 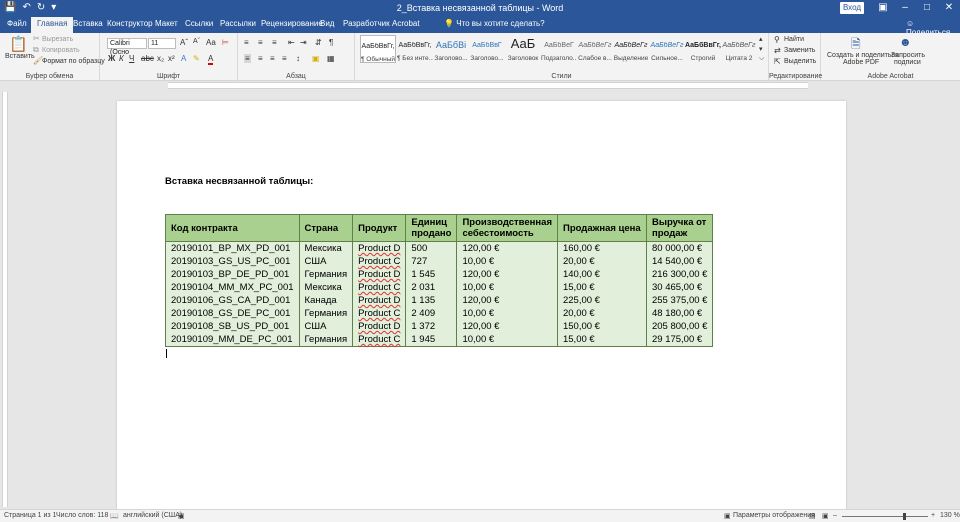 What do you see at coordinates (211, 42) in the screenshot?
I see `change-case-icon: Aa` at bounding box center [211, 42].